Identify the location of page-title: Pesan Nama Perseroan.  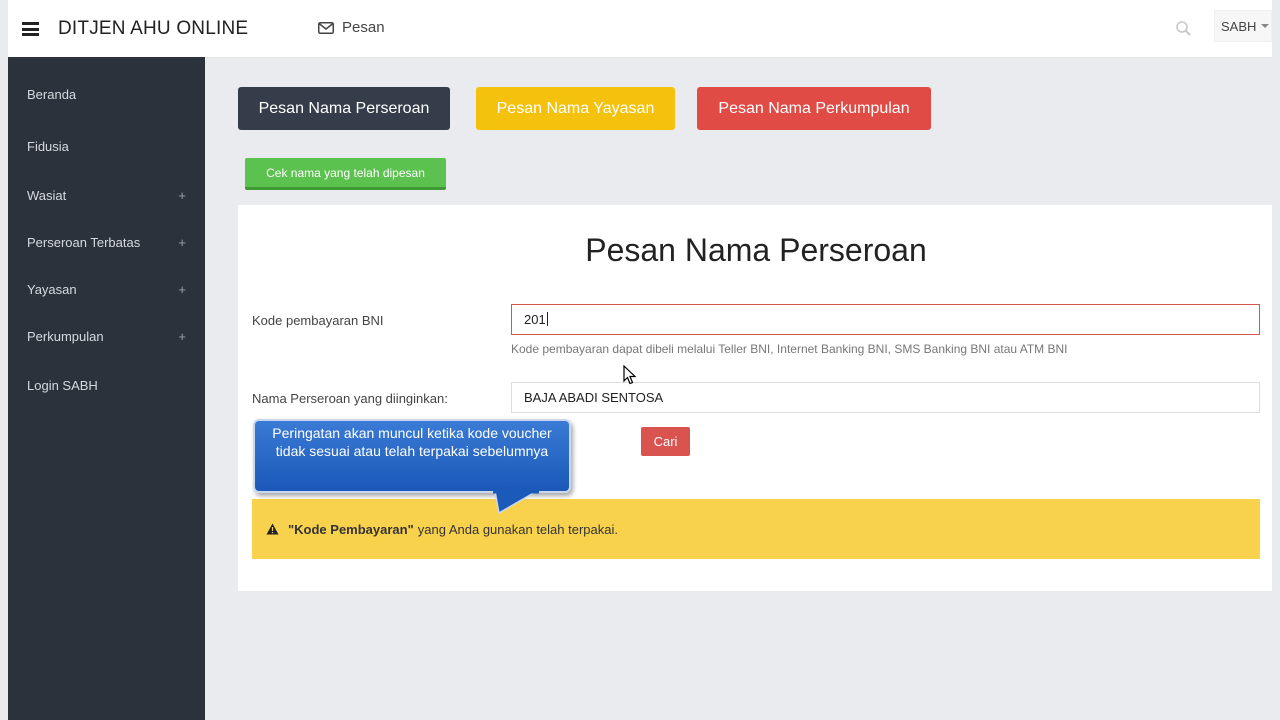
(756, 250).